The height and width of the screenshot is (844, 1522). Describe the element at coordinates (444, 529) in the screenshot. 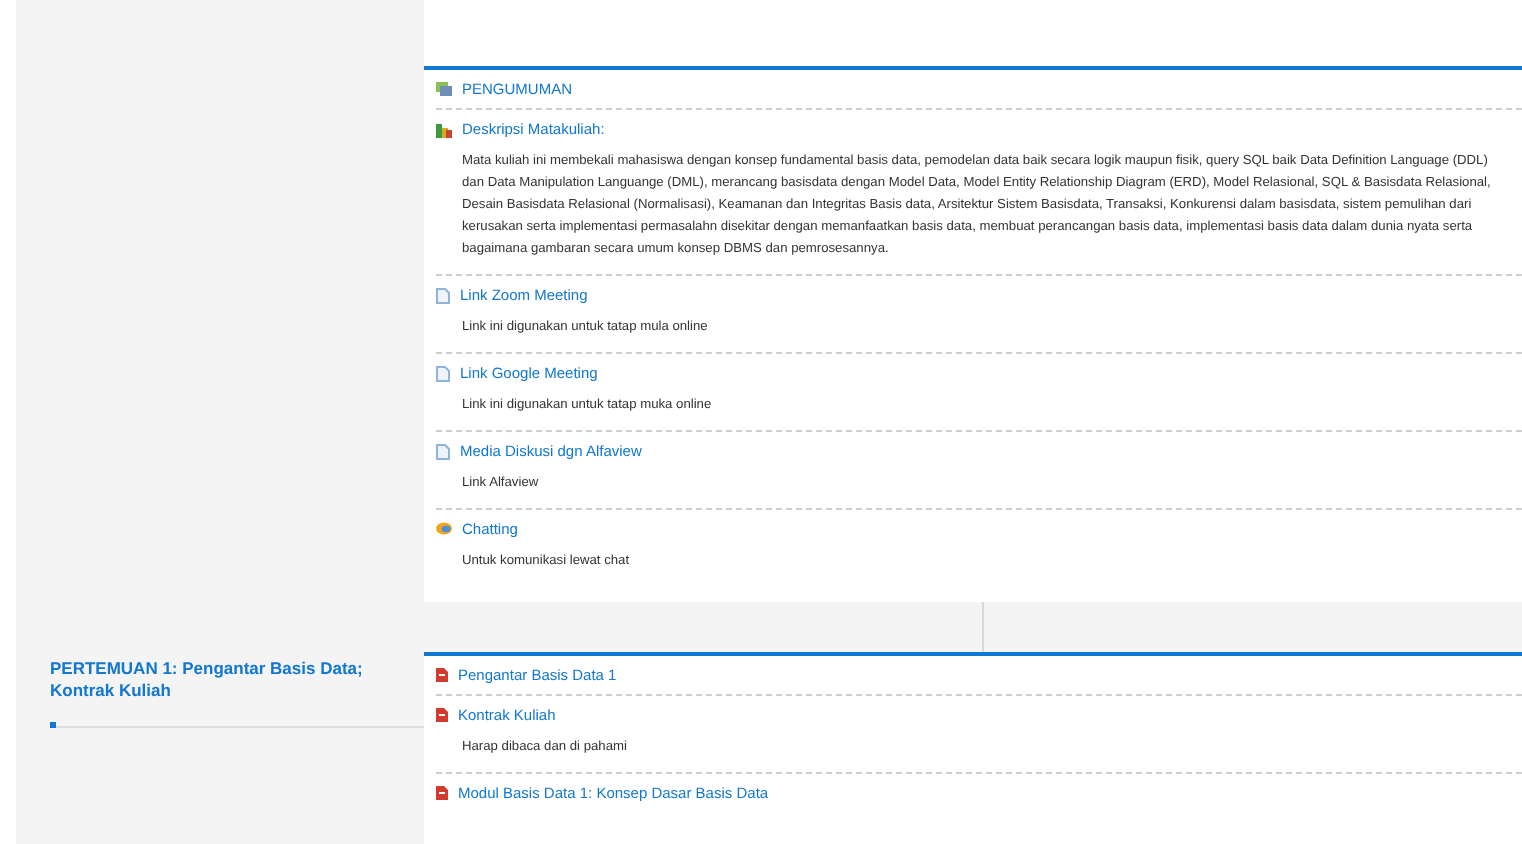

I see `chat-bubble-icon` at that location.